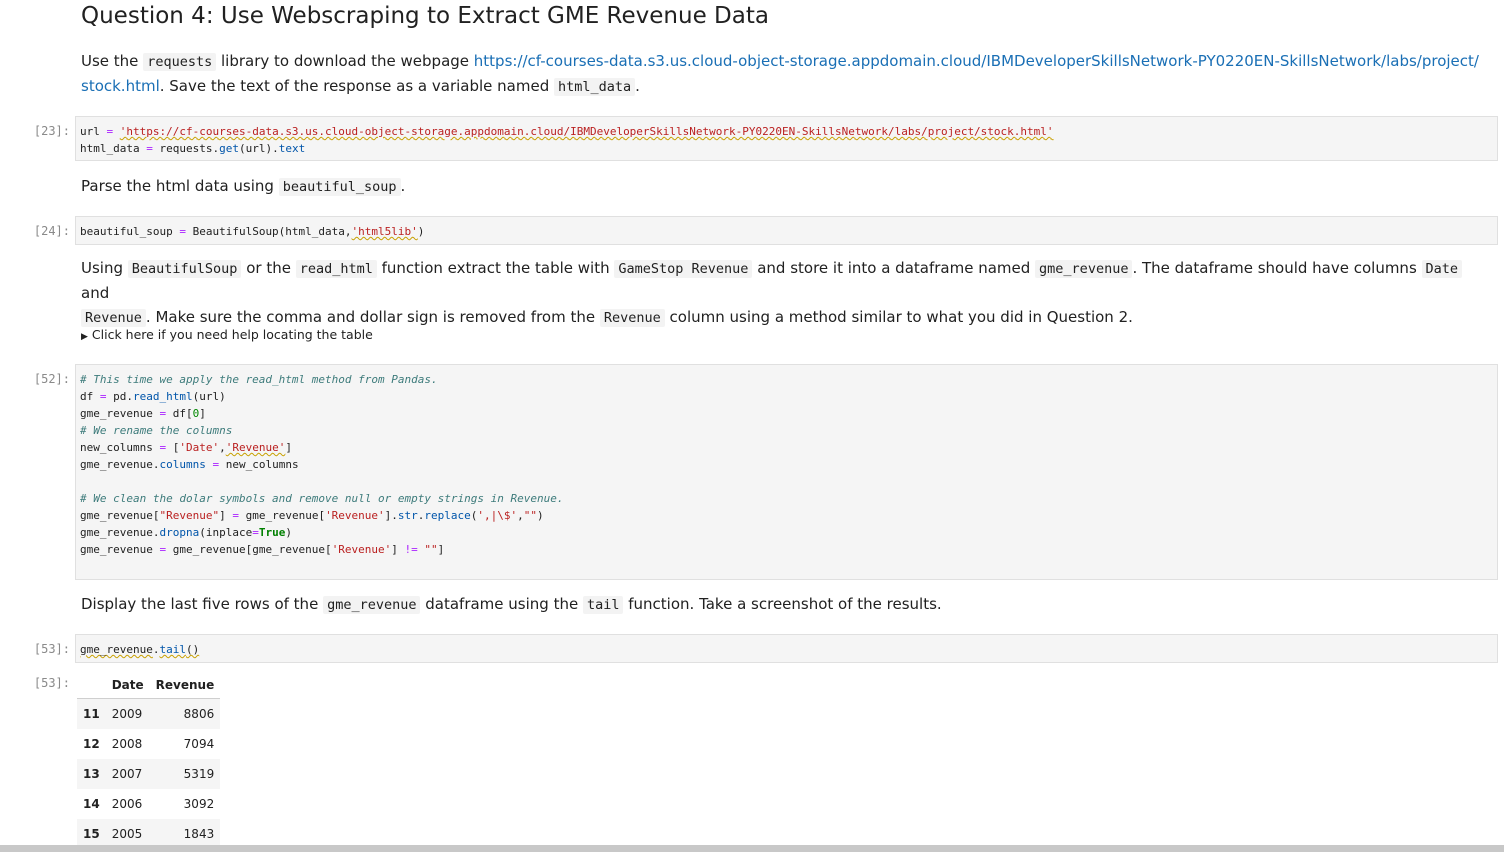  I want to click on inline-code: tail, so click(603, 605).